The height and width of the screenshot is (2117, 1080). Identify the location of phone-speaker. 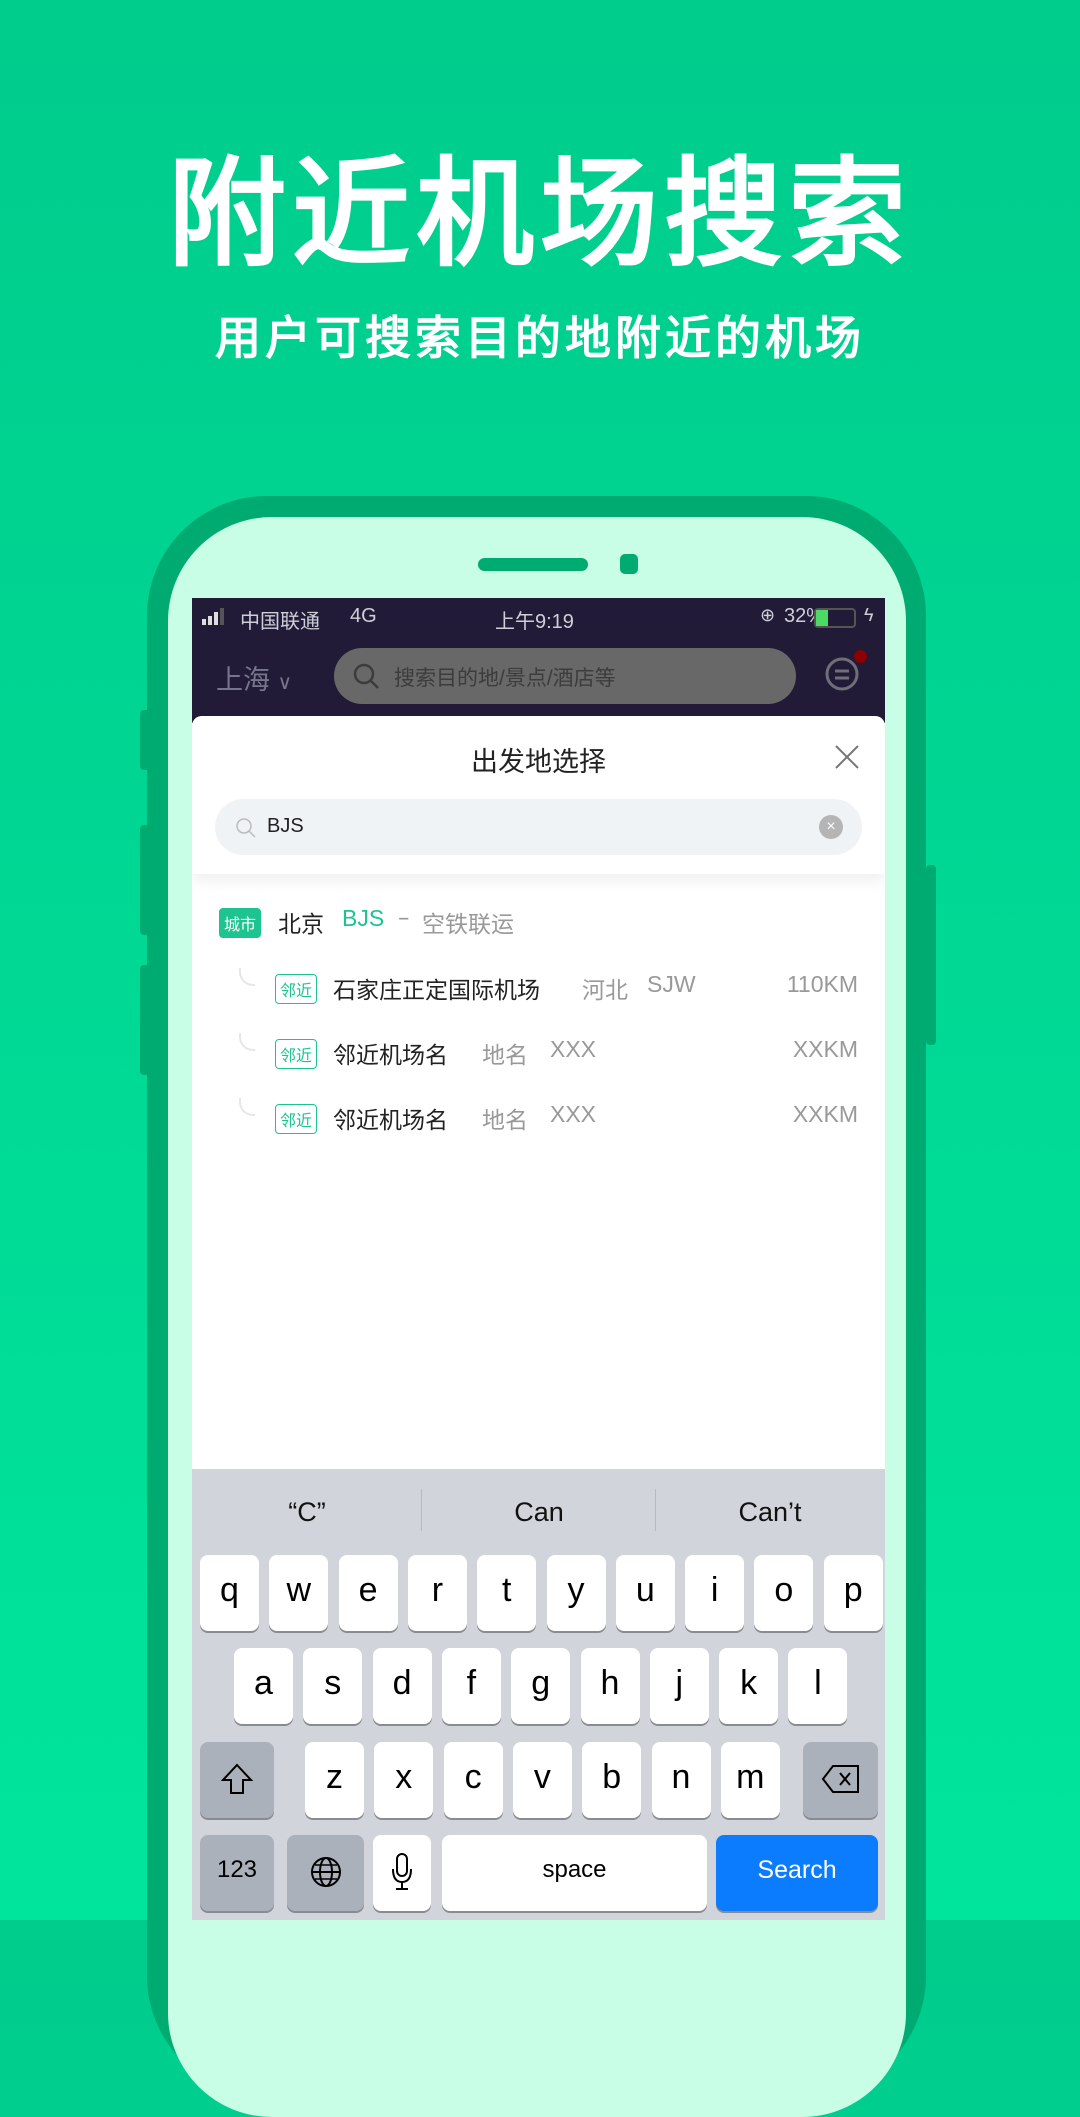
(533, 564).